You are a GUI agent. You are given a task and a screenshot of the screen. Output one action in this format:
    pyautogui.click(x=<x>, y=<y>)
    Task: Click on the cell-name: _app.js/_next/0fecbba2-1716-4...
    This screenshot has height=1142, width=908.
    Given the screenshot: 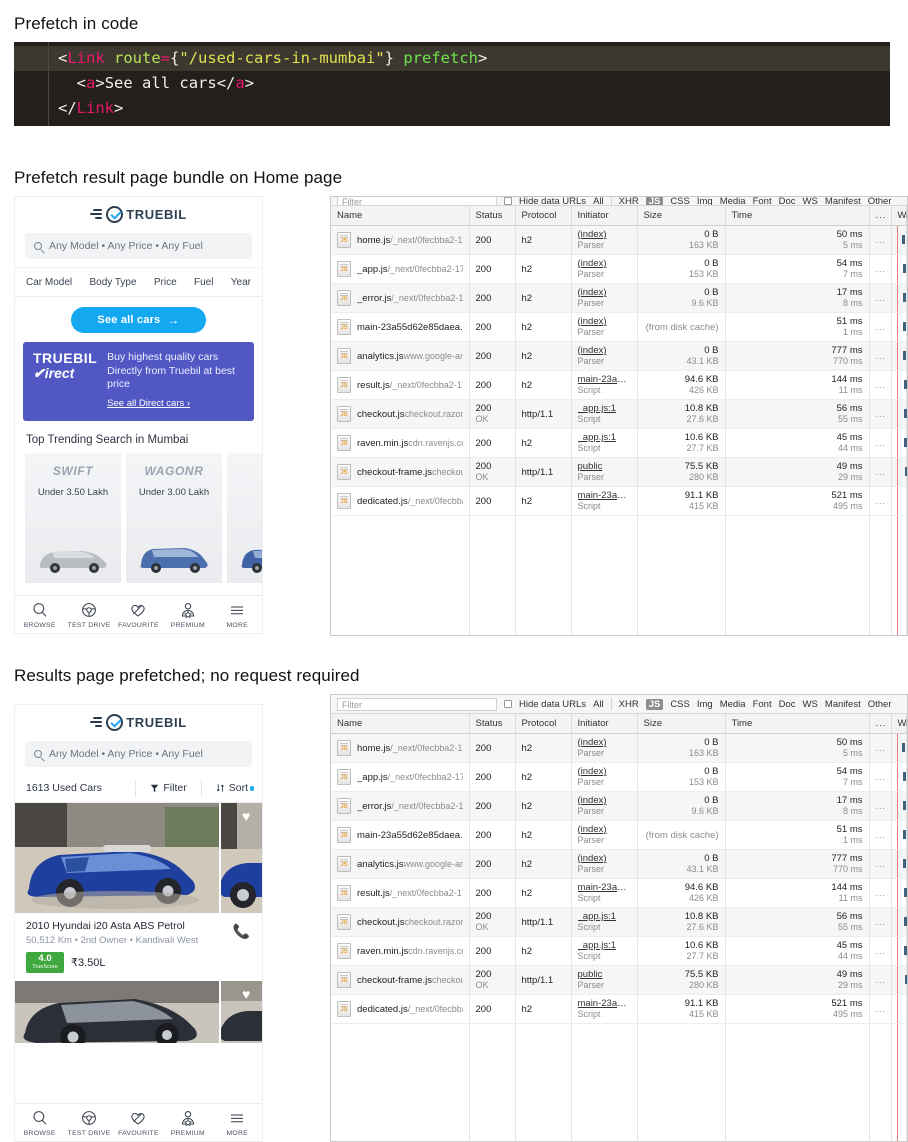 What is the action you would take?
    pyautogui.click(x=400, y=777)
    